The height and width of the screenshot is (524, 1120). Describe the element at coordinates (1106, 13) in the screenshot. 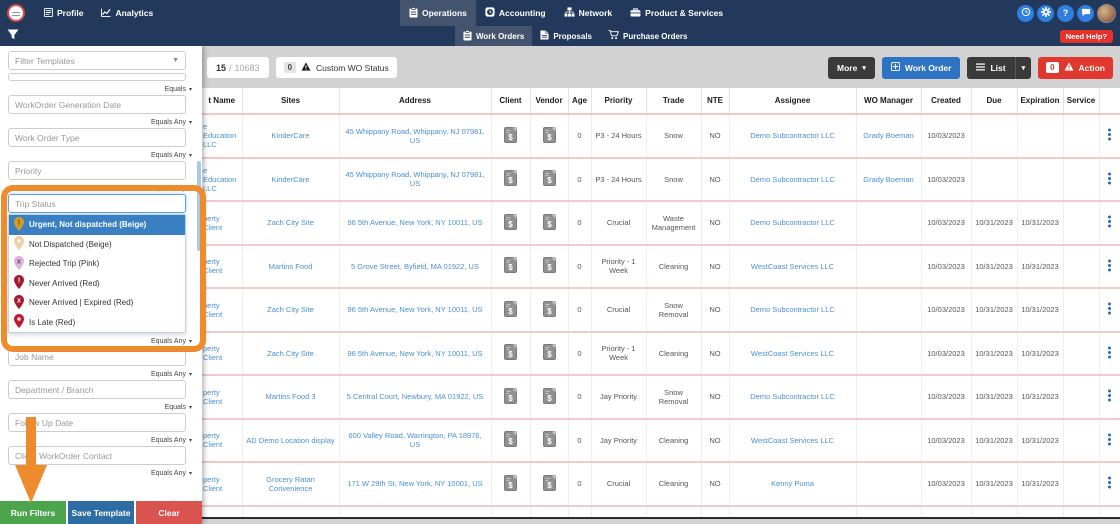

I see `user-avatar` at that location.